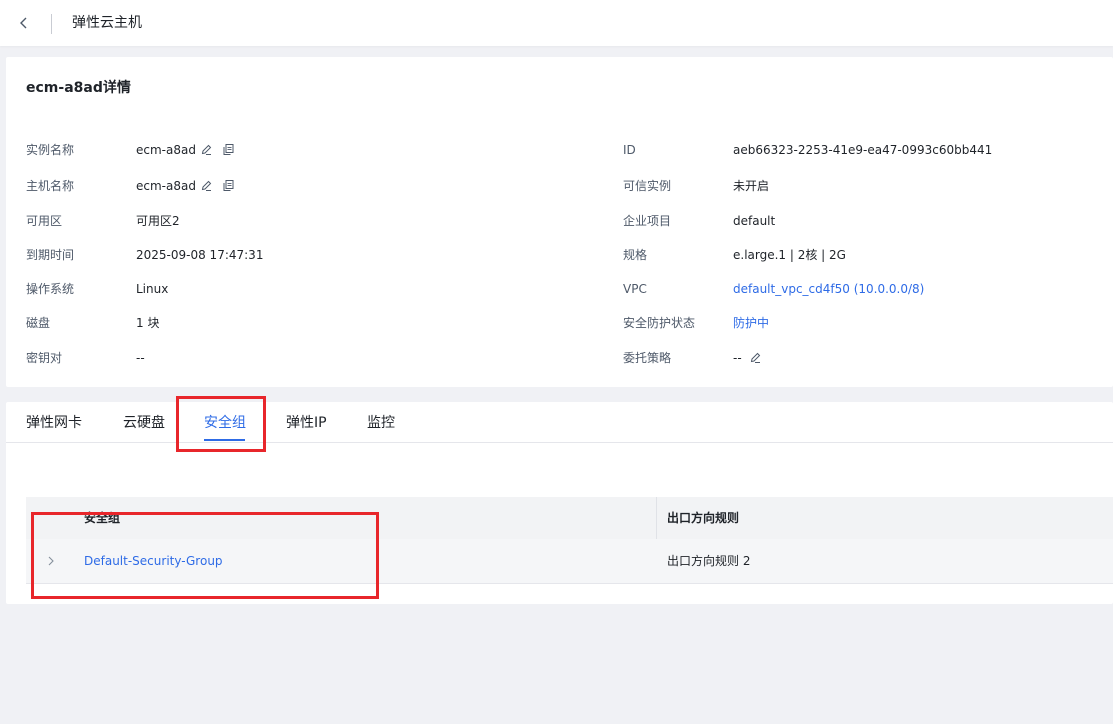 This screenshot has height=724, width=1113. Describe the element at coordinates (754, 221) in the screenshot. I see `info-value: default` at that location.